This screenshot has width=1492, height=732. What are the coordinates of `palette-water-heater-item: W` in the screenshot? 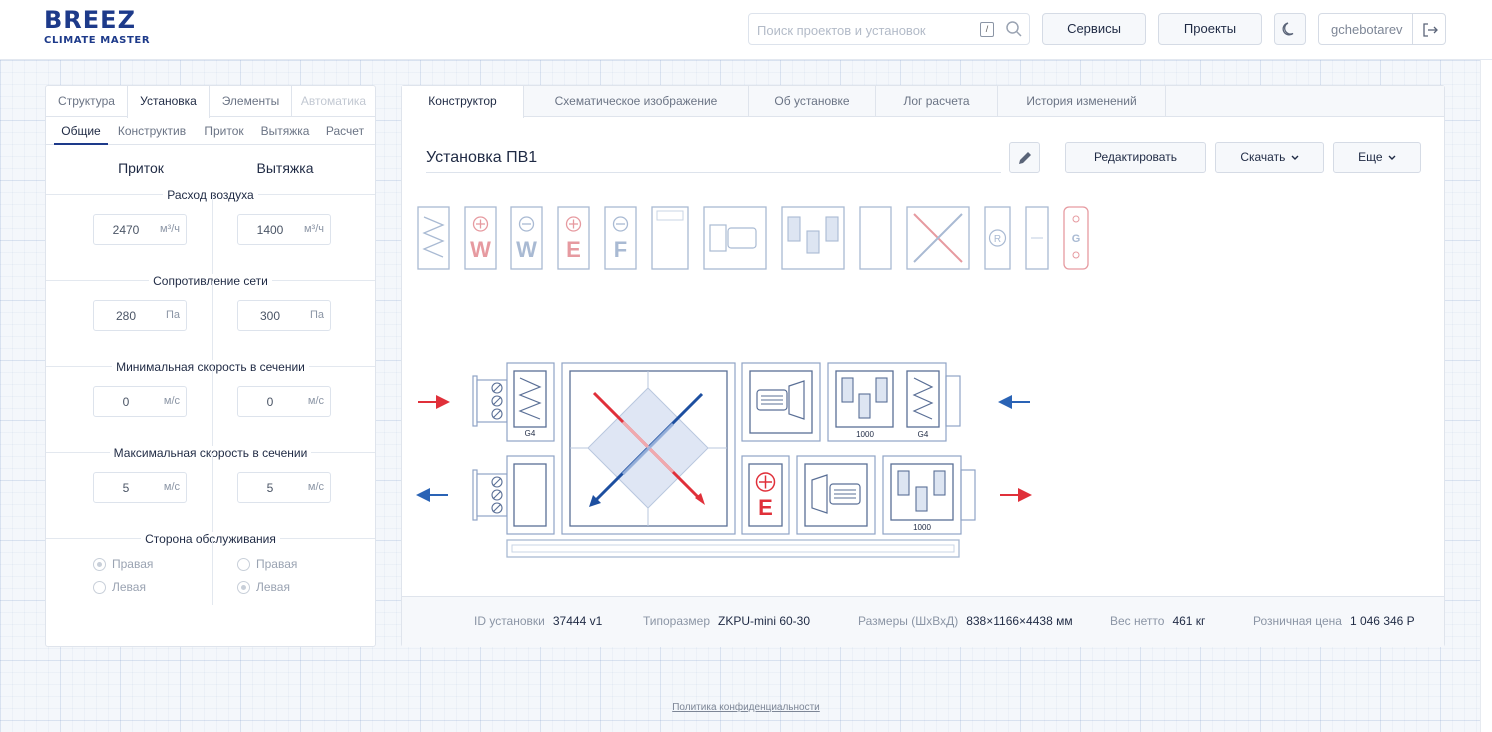 It's located at (480, 238).